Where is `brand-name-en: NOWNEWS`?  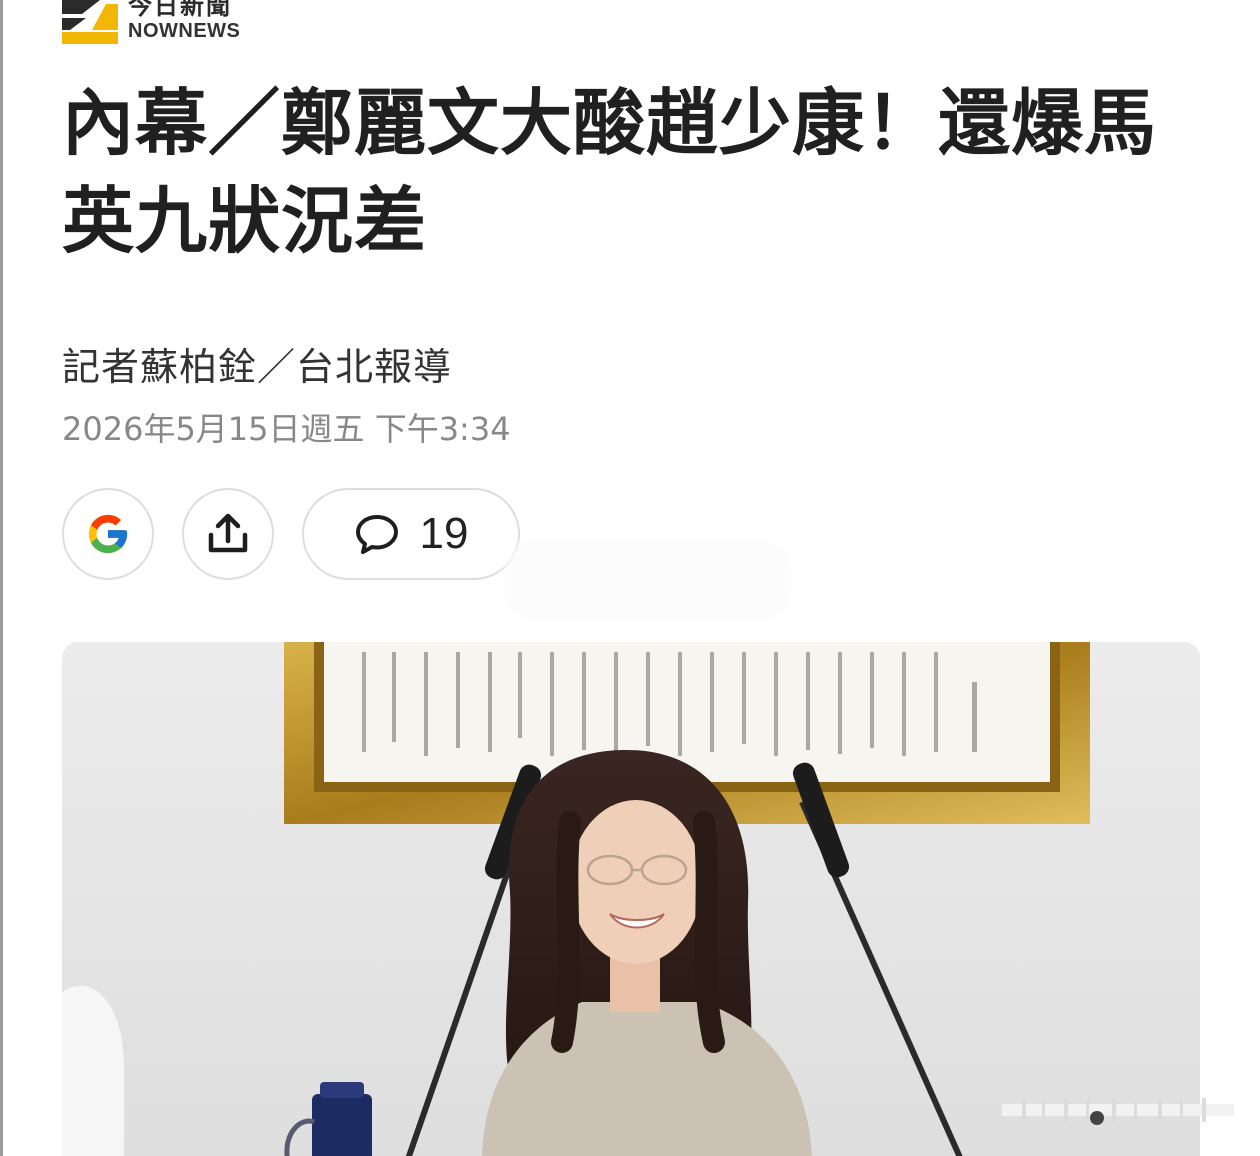
brand-name-en: NOWNEWS is located at coordinates (184, 31).